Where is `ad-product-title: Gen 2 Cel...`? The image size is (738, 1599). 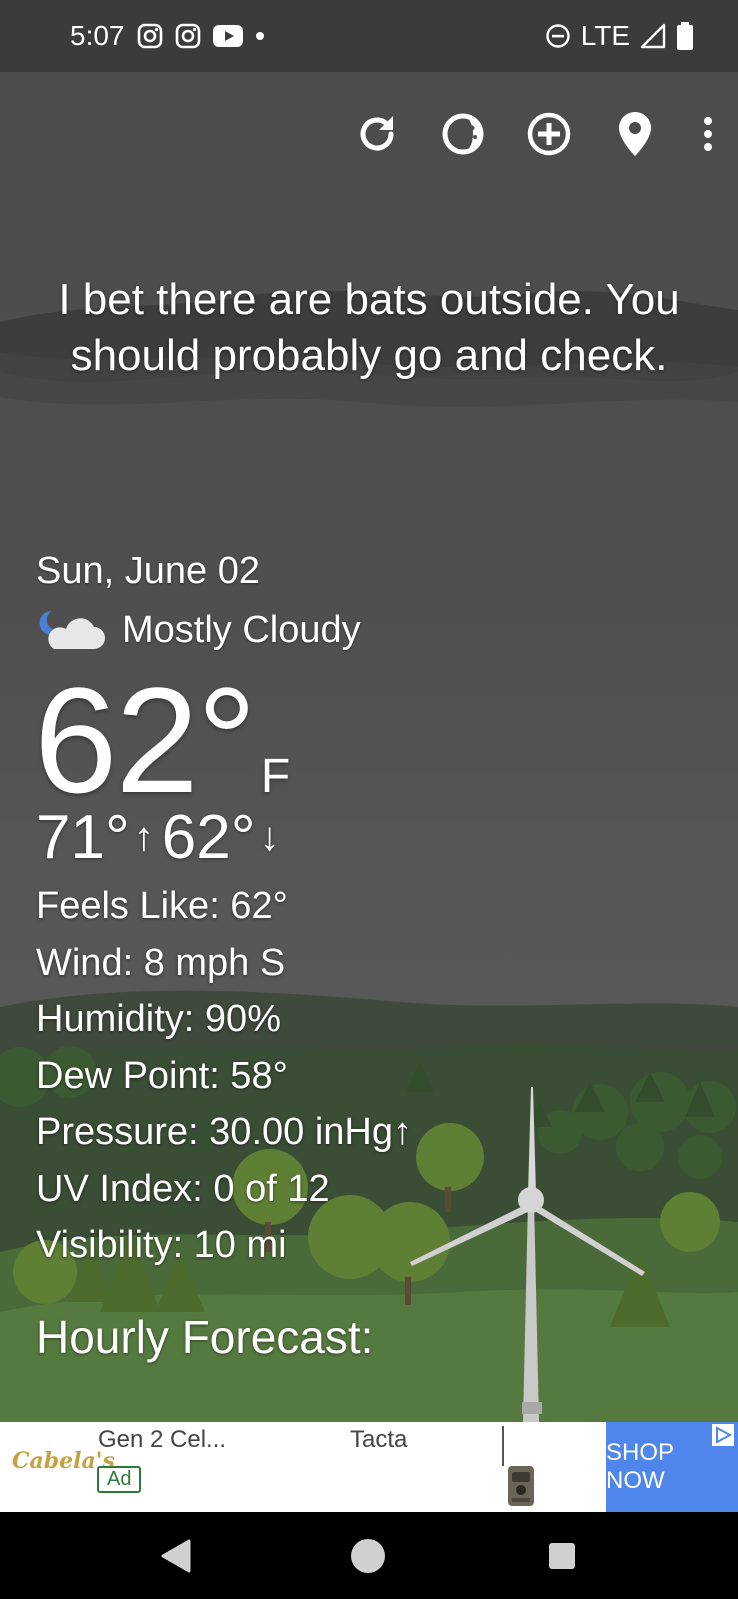
ad-product-title: Gen 2 Cel... is located at coordinates (162, 1440).